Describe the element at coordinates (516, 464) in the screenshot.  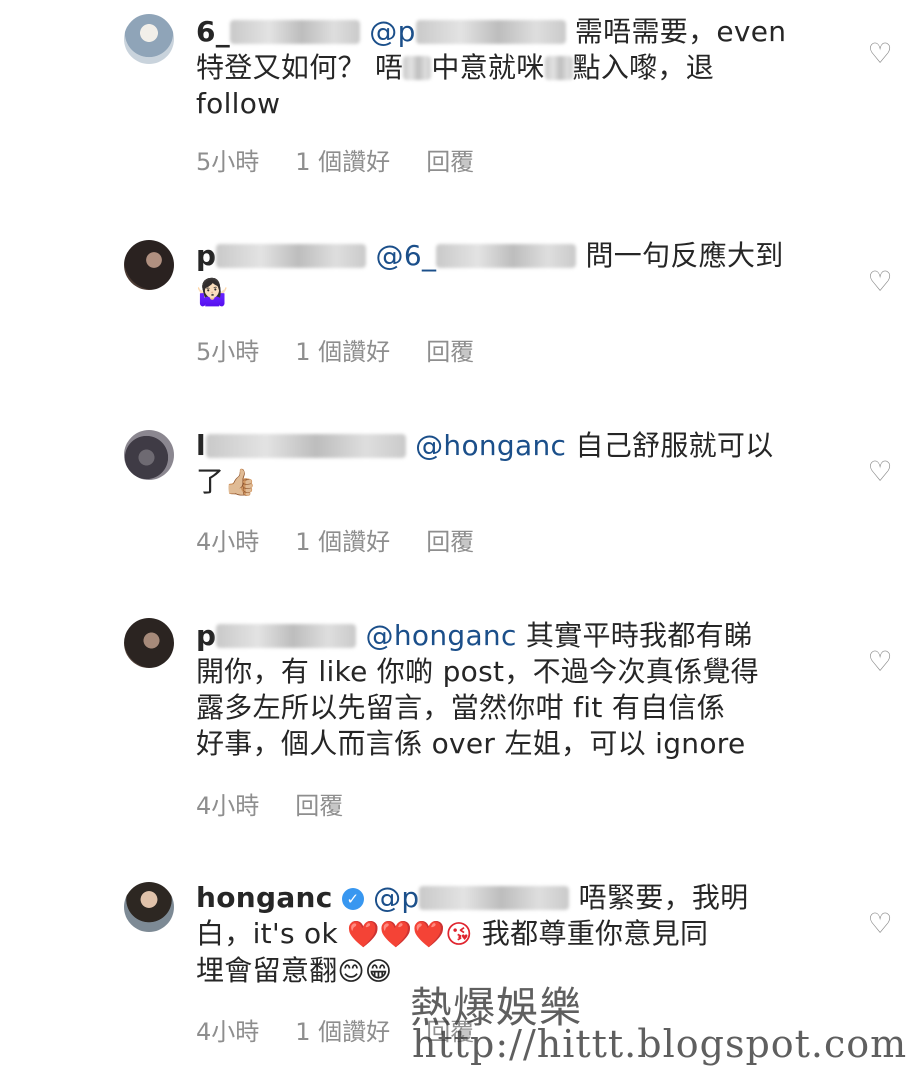
I see `comment-body: l @honganc 自己舒服就可以 了👍🏼` at that location.